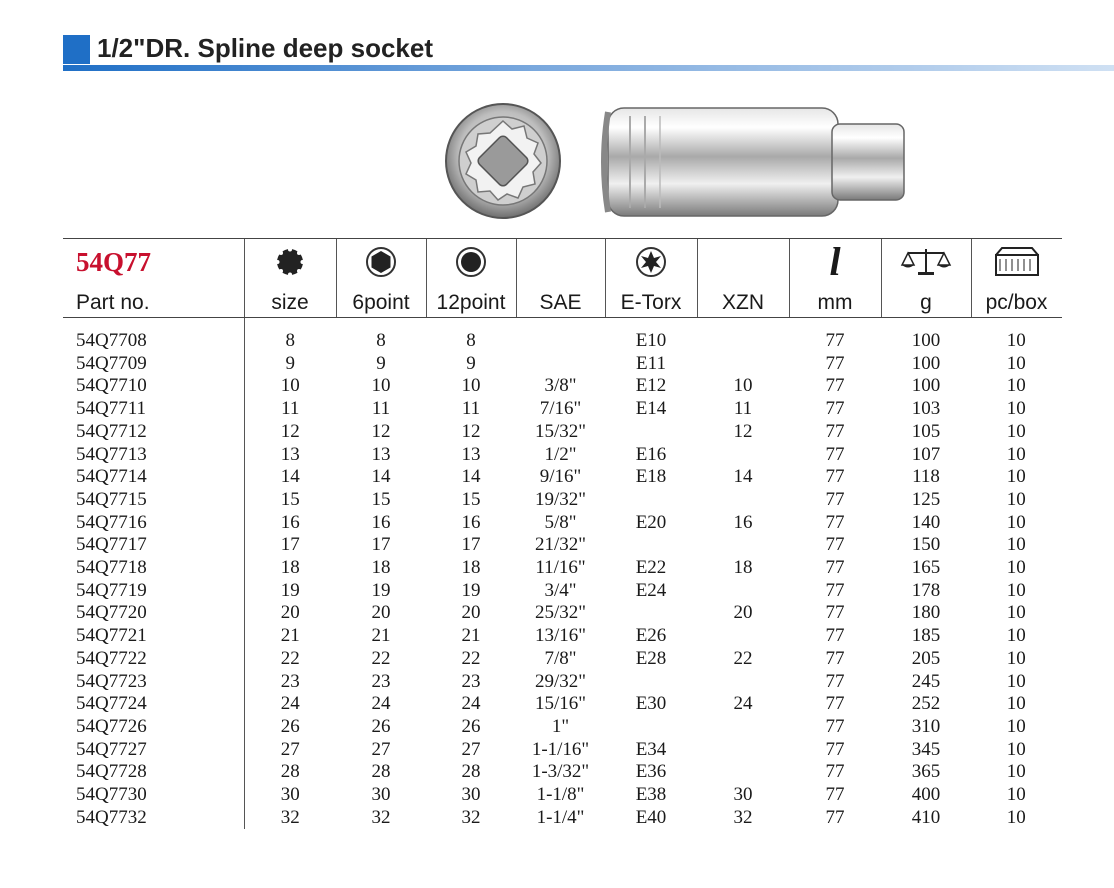  Describe the element at coordinates (470, 301) in the screenshot. I see `header-12point: 12point` at that location.